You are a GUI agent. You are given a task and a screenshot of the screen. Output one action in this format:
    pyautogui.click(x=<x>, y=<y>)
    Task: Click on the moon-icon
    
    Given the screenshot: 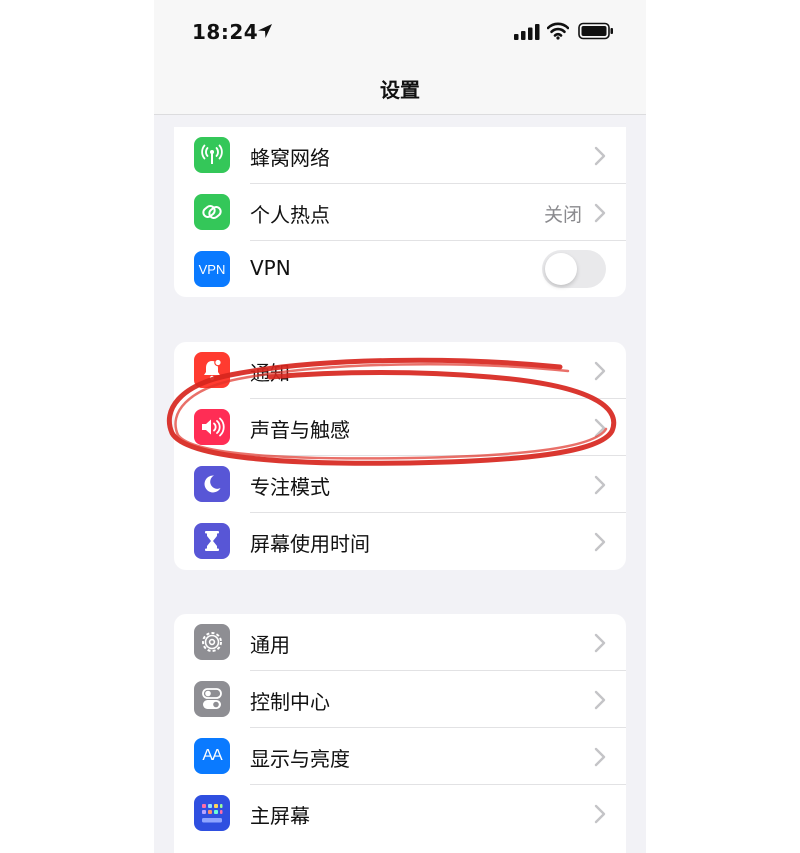 What is the action you would take?
    pyautogui.click(x=212, y=484)
    